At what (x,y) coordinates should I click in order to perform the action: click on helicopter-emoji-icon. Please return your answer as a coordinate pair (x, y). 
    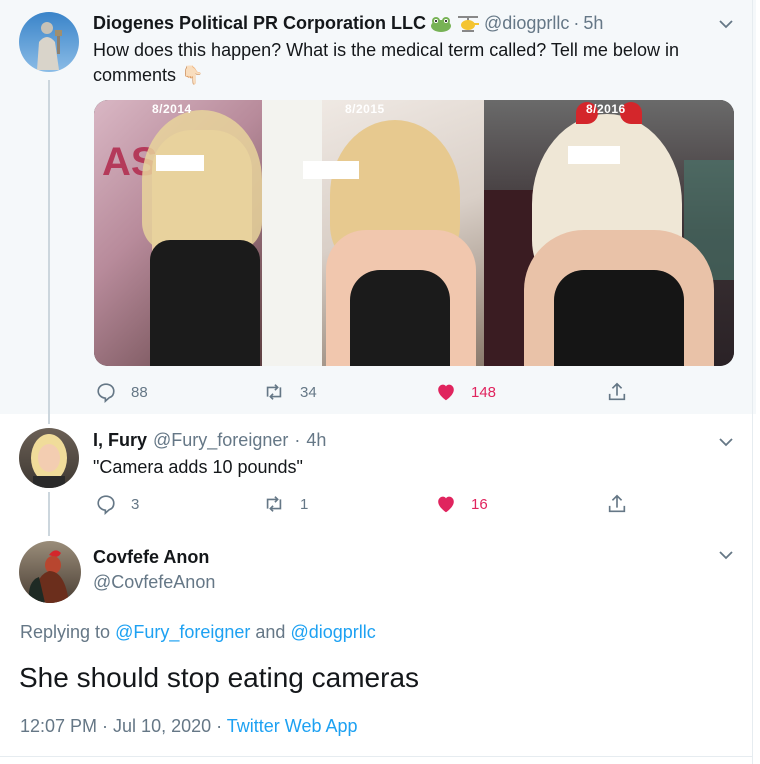
    Looking at the image, I should click on (468, 24).